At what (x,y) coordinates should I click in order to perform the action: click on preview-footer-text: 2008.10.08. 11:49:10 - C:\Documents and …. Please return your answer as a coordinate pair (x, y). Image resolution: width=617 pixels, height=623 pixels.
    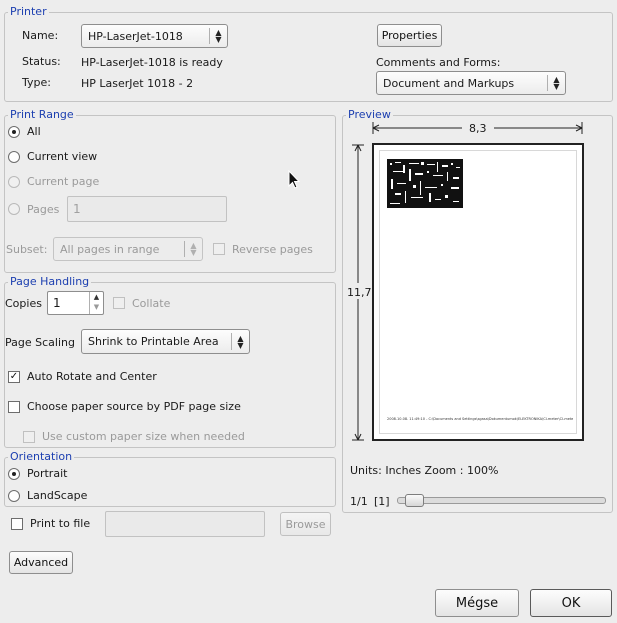
    Looking at the image, I should click on (480, 419).